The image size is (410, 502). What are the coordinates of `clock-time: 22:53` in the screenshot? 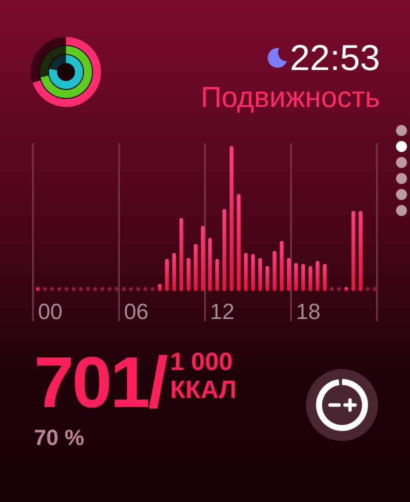 It's located at (335, 58).